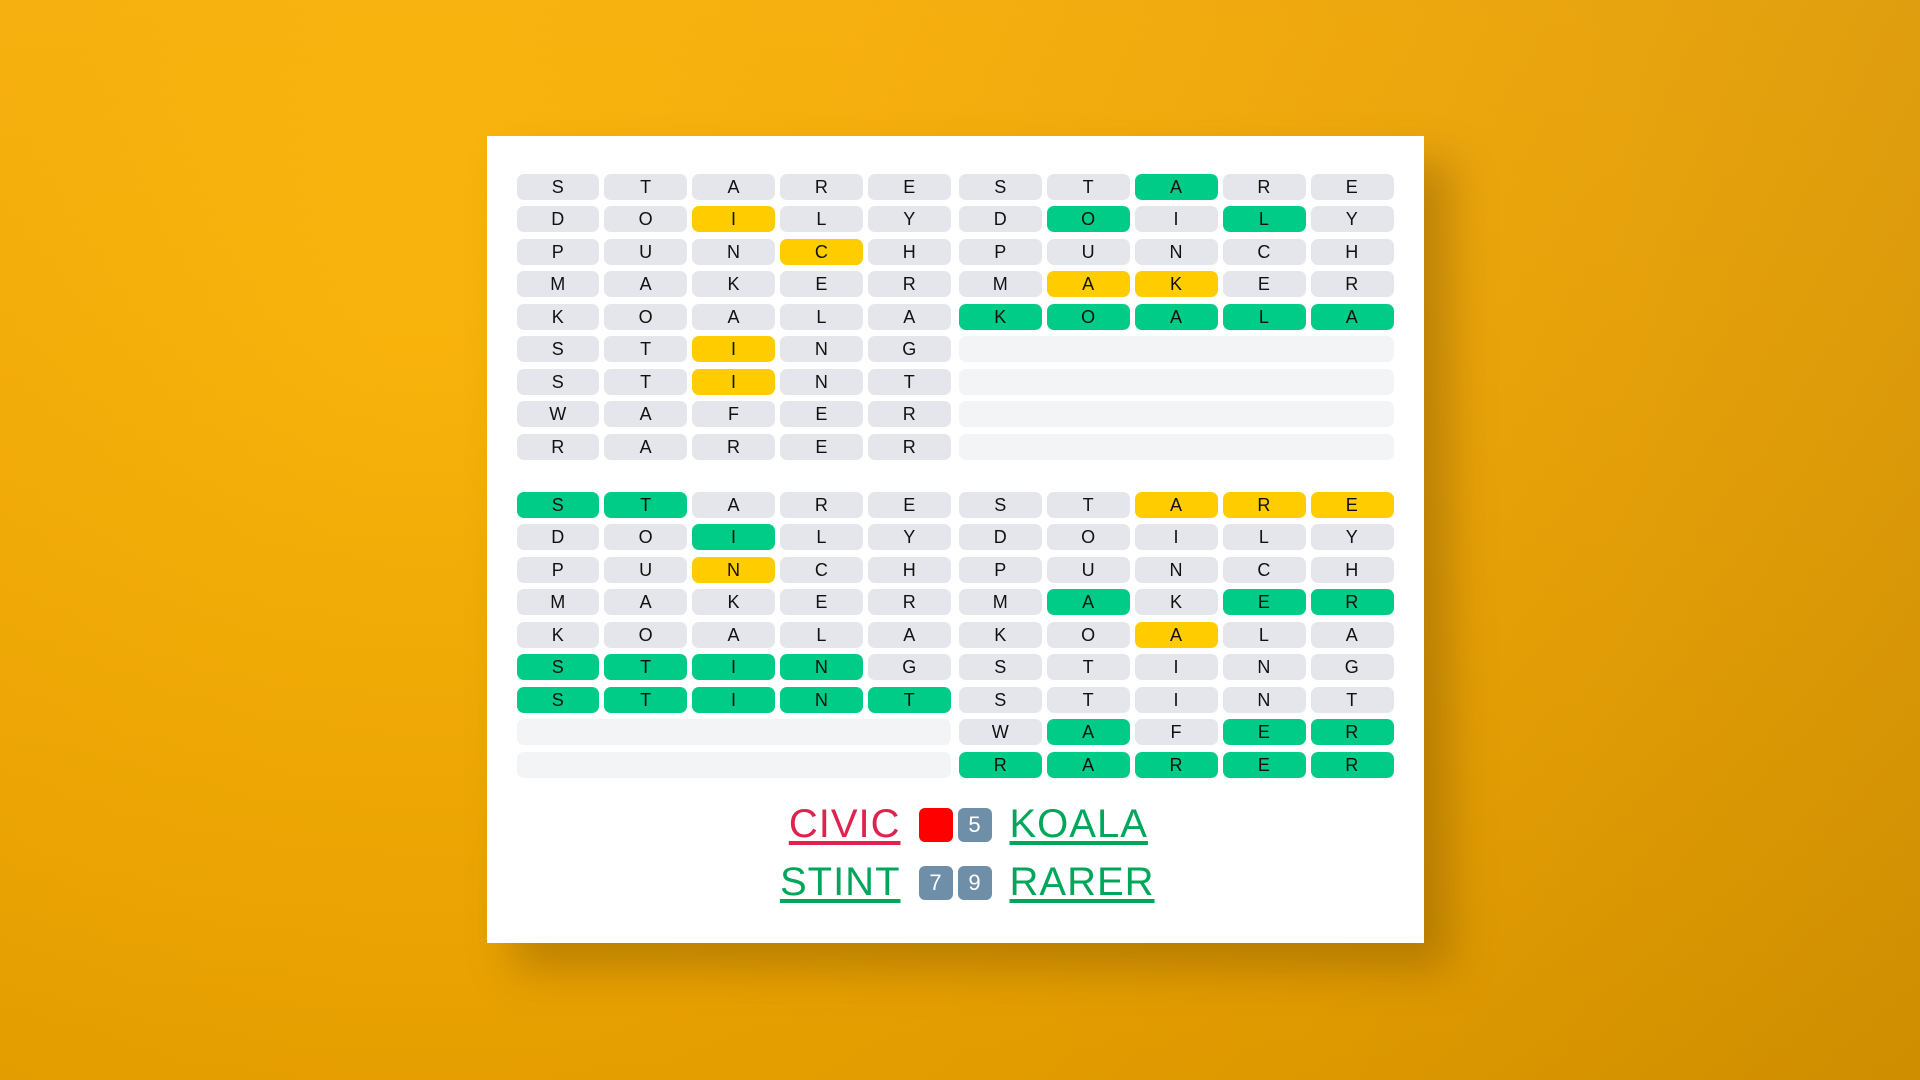 The width and height of the screenshot is (1920, 1080). Describe the element at coordinates (955, 860) in the screenshot. I see `answers-footer: CIVIC 5 KOALA STINT 7 9 RARER` at that location.